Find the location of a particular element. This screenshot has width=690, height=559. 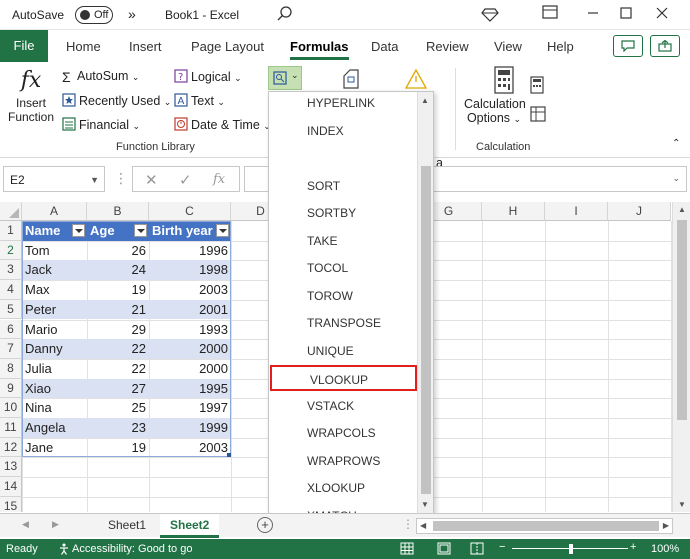

row-header: 4 is located at coordinates (11, 290).